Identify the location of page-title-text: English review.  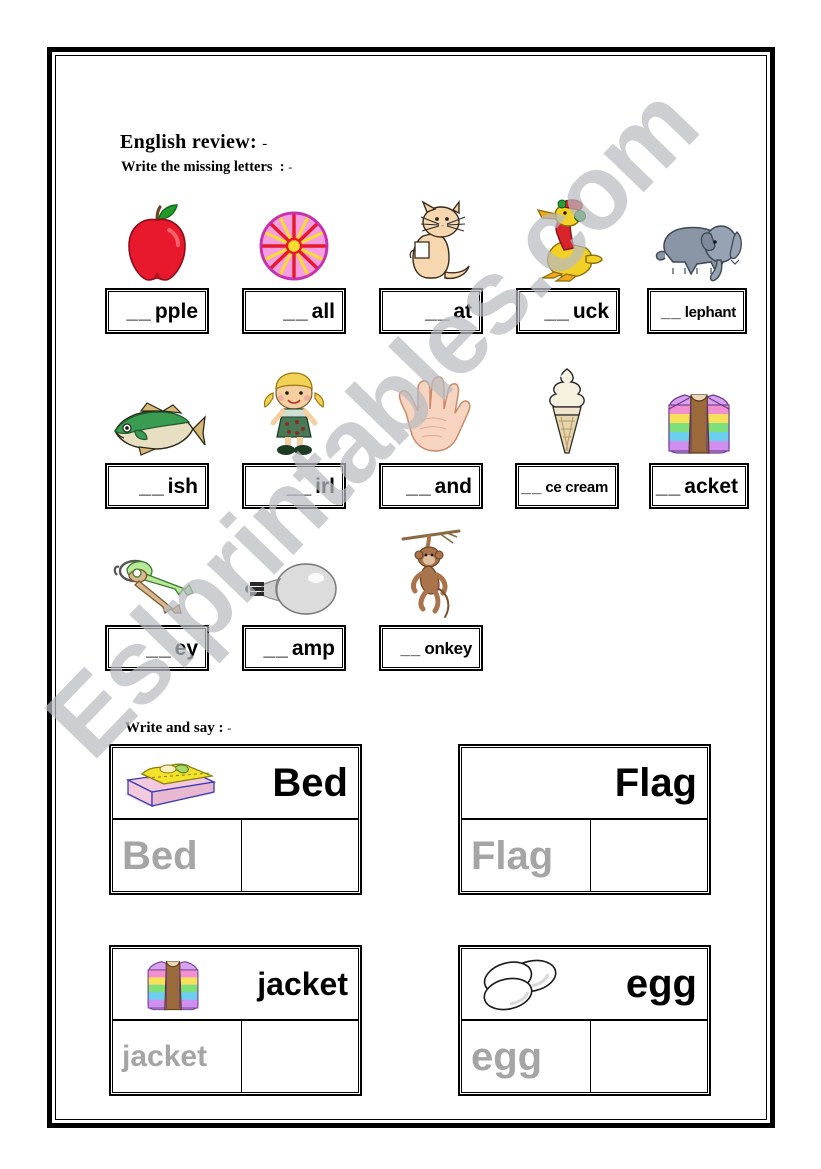
(185, 142).